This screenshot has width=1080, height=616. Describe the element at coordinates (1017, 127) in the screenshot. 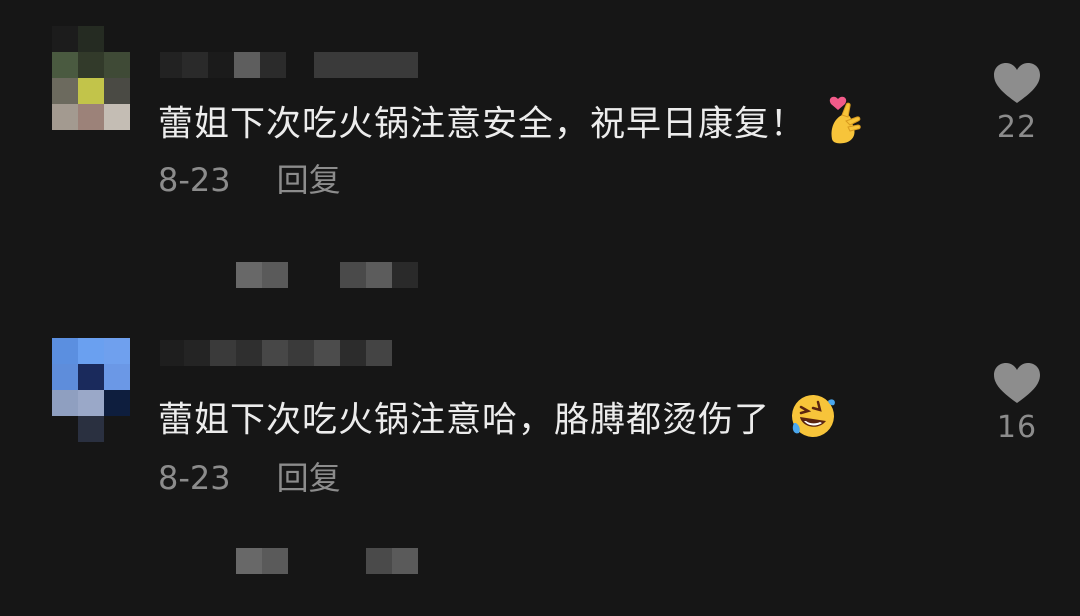

I see `like-count: 22` at that location.